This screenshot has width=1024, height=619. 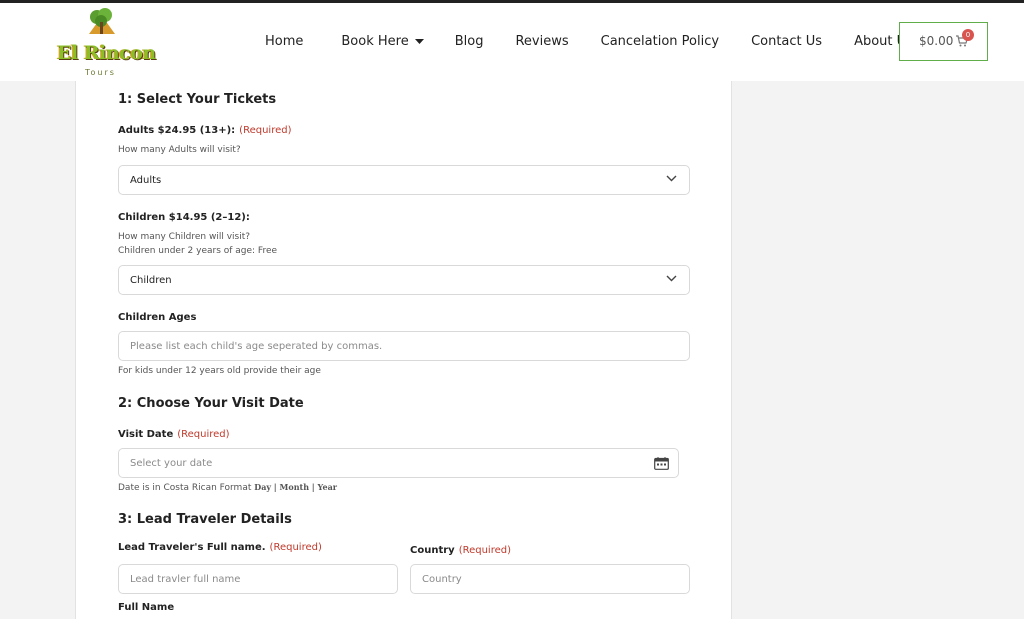 I want to click on children-ages-label: Children Ages, so click(x=157, y=317).